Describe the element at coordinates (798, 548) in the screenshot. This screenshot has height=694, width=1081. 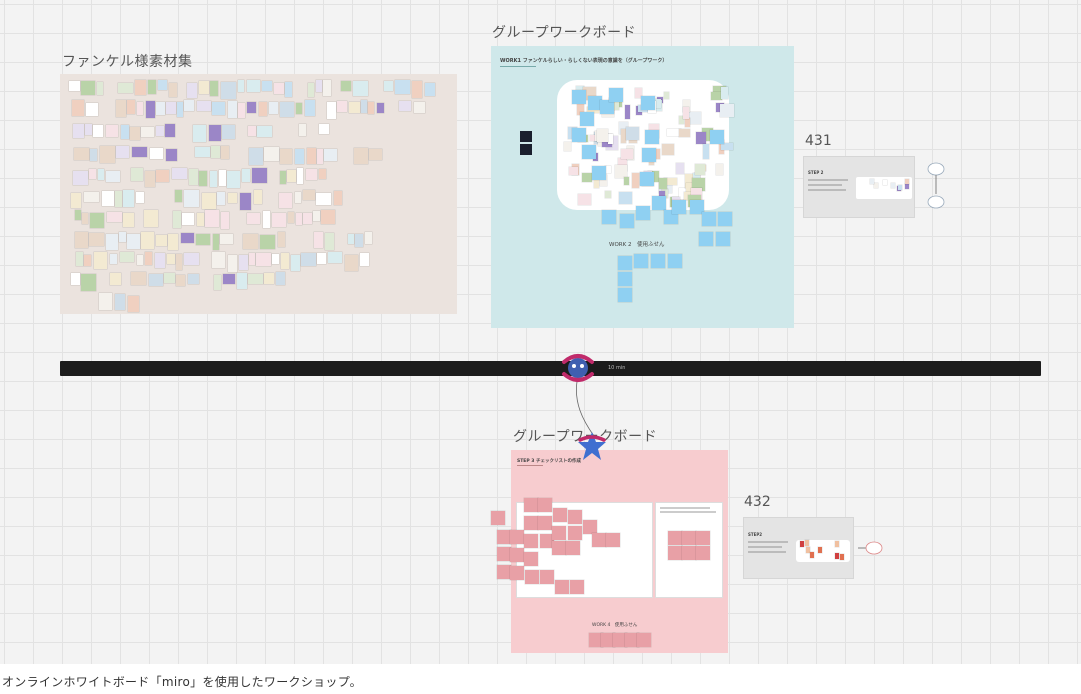
I see `mini-frame-432: STEP2` at that location.